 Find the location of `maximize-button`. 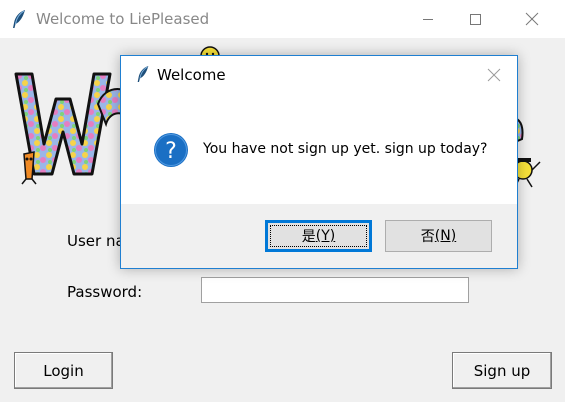

maximize-button is located at coordinates (475, 19).